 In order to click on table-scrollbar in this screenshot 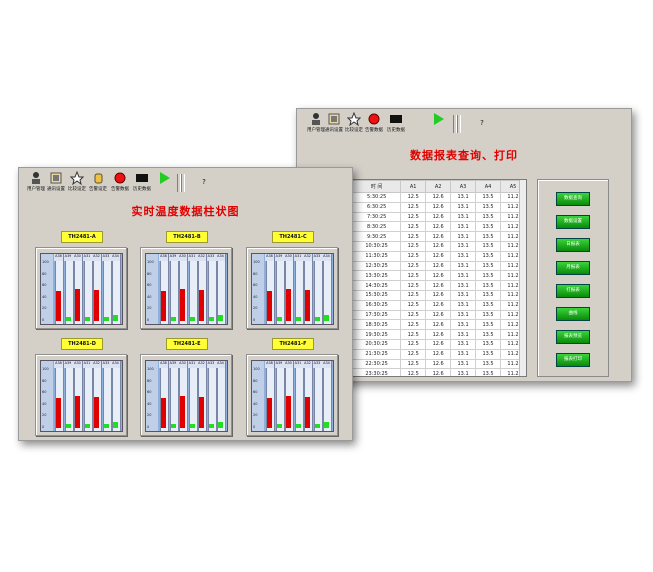, I will do `click(522, 278)`.